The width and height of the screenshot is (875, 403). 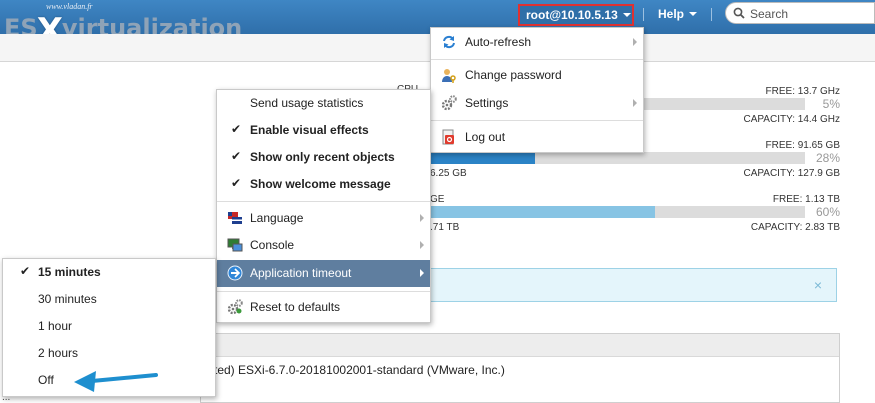 I want to click on help-label: Help, so click(x=671, y=14).